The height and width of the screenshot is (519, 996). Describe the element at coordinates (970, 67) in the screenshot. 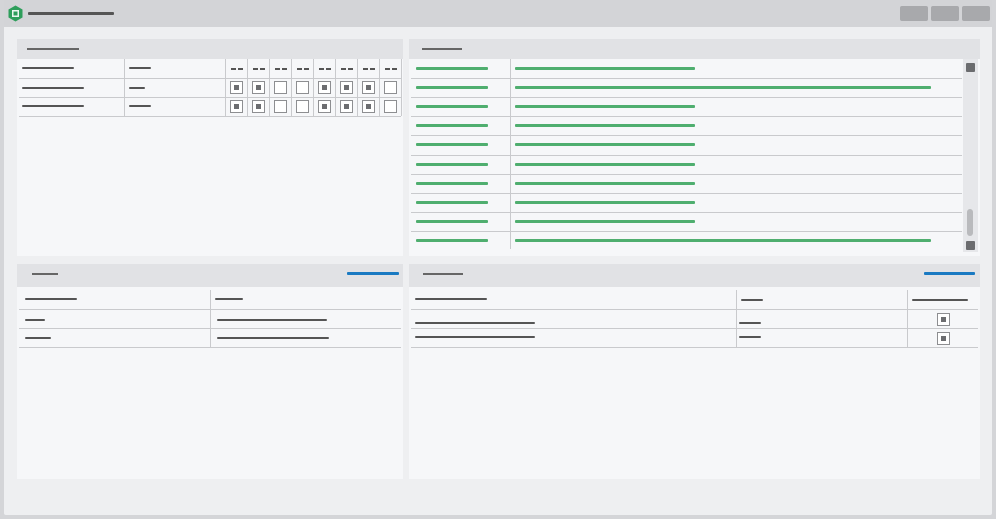

I see `scroll-up-button` at that location.